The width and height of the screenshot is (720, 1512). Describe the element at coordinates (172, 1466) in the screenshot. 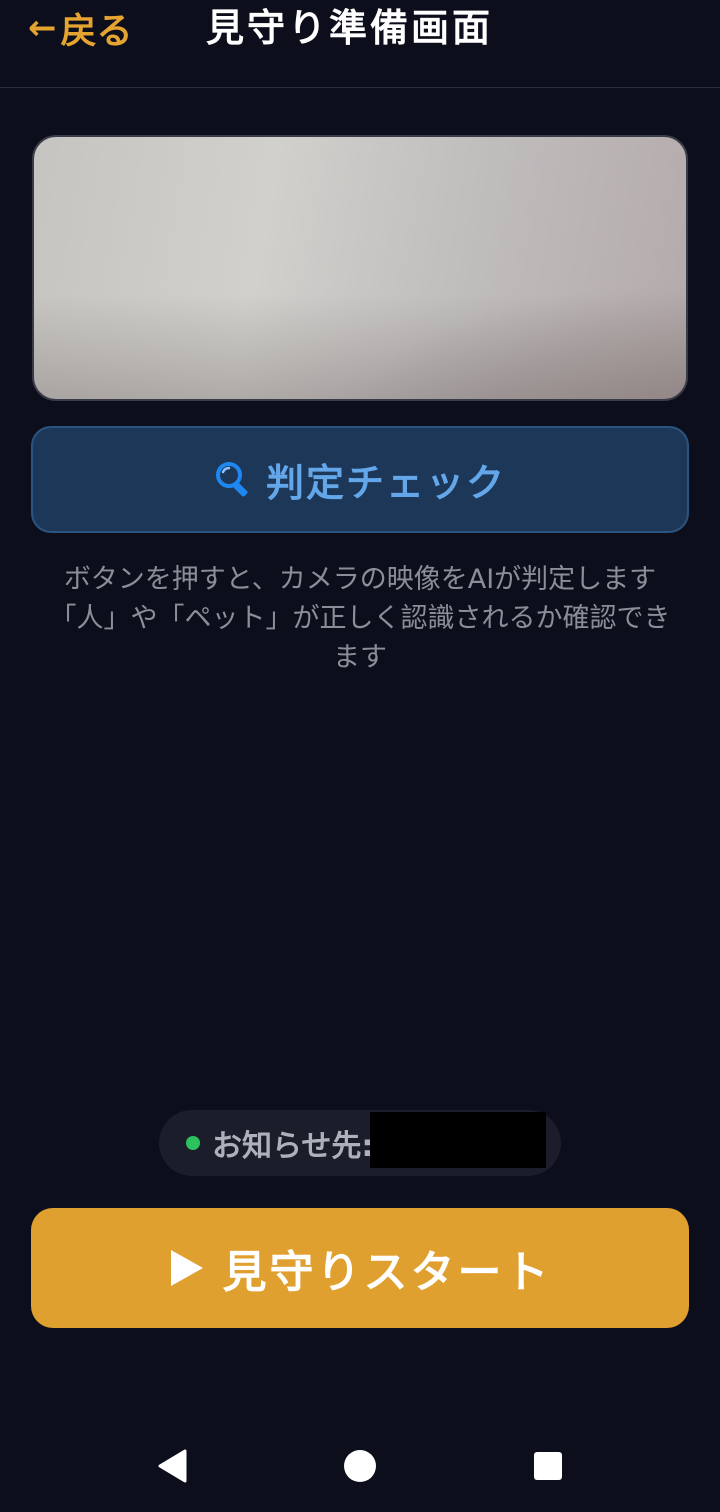

I see `nav-back-icon` at that location.